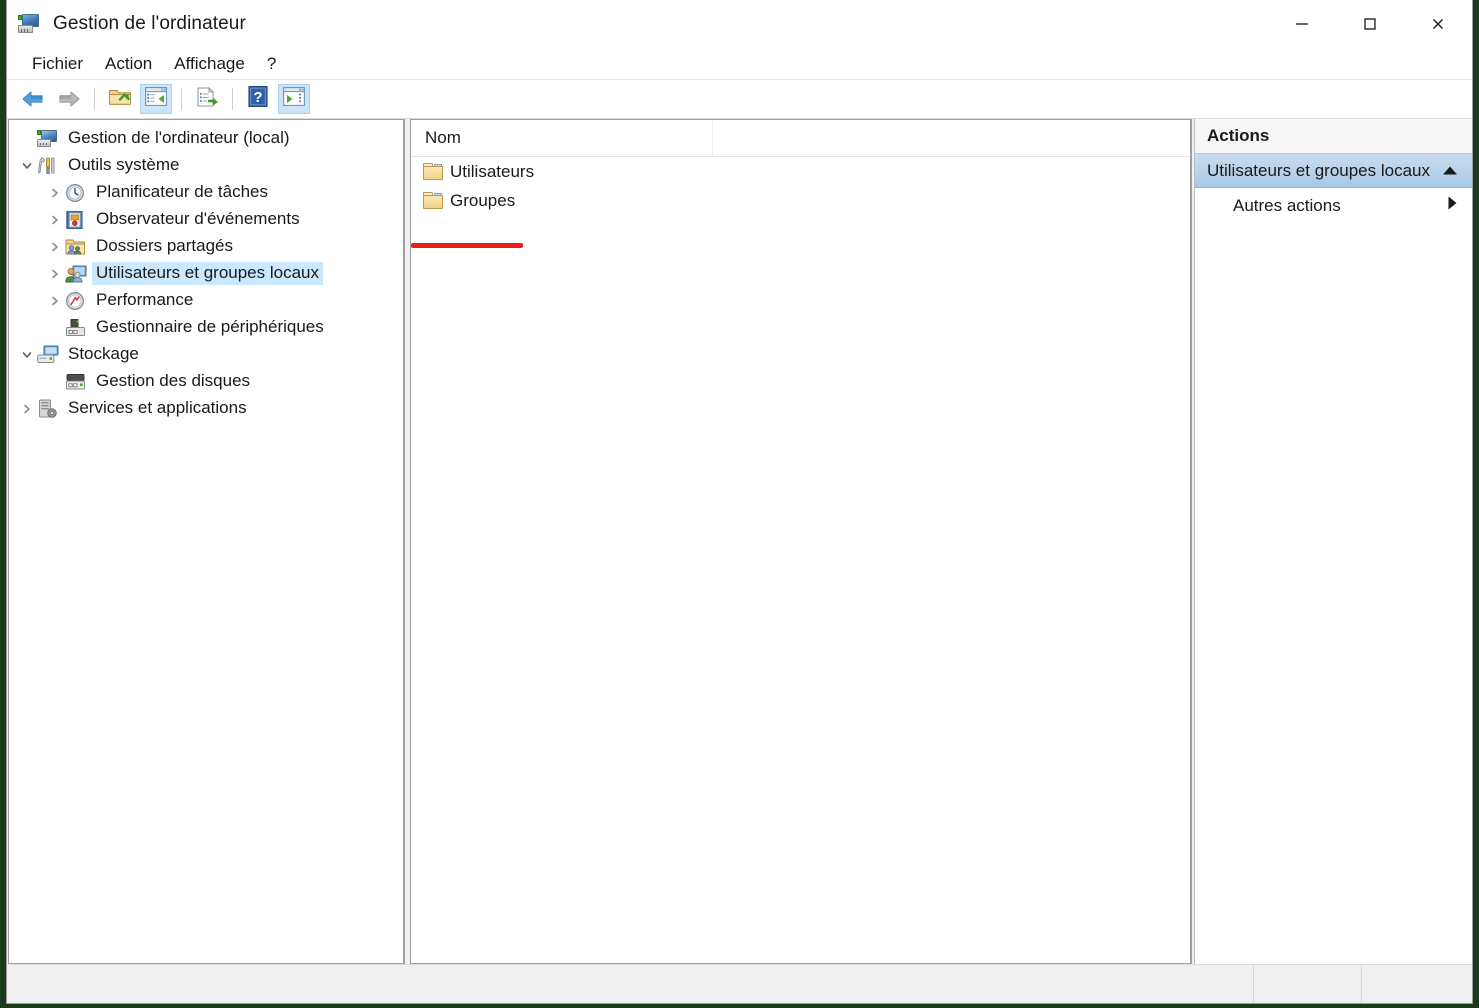 This screenshot has height=1008, width=1479. I want to click on title-bar: Gestion de l'ordinateur, so click(739, 24).